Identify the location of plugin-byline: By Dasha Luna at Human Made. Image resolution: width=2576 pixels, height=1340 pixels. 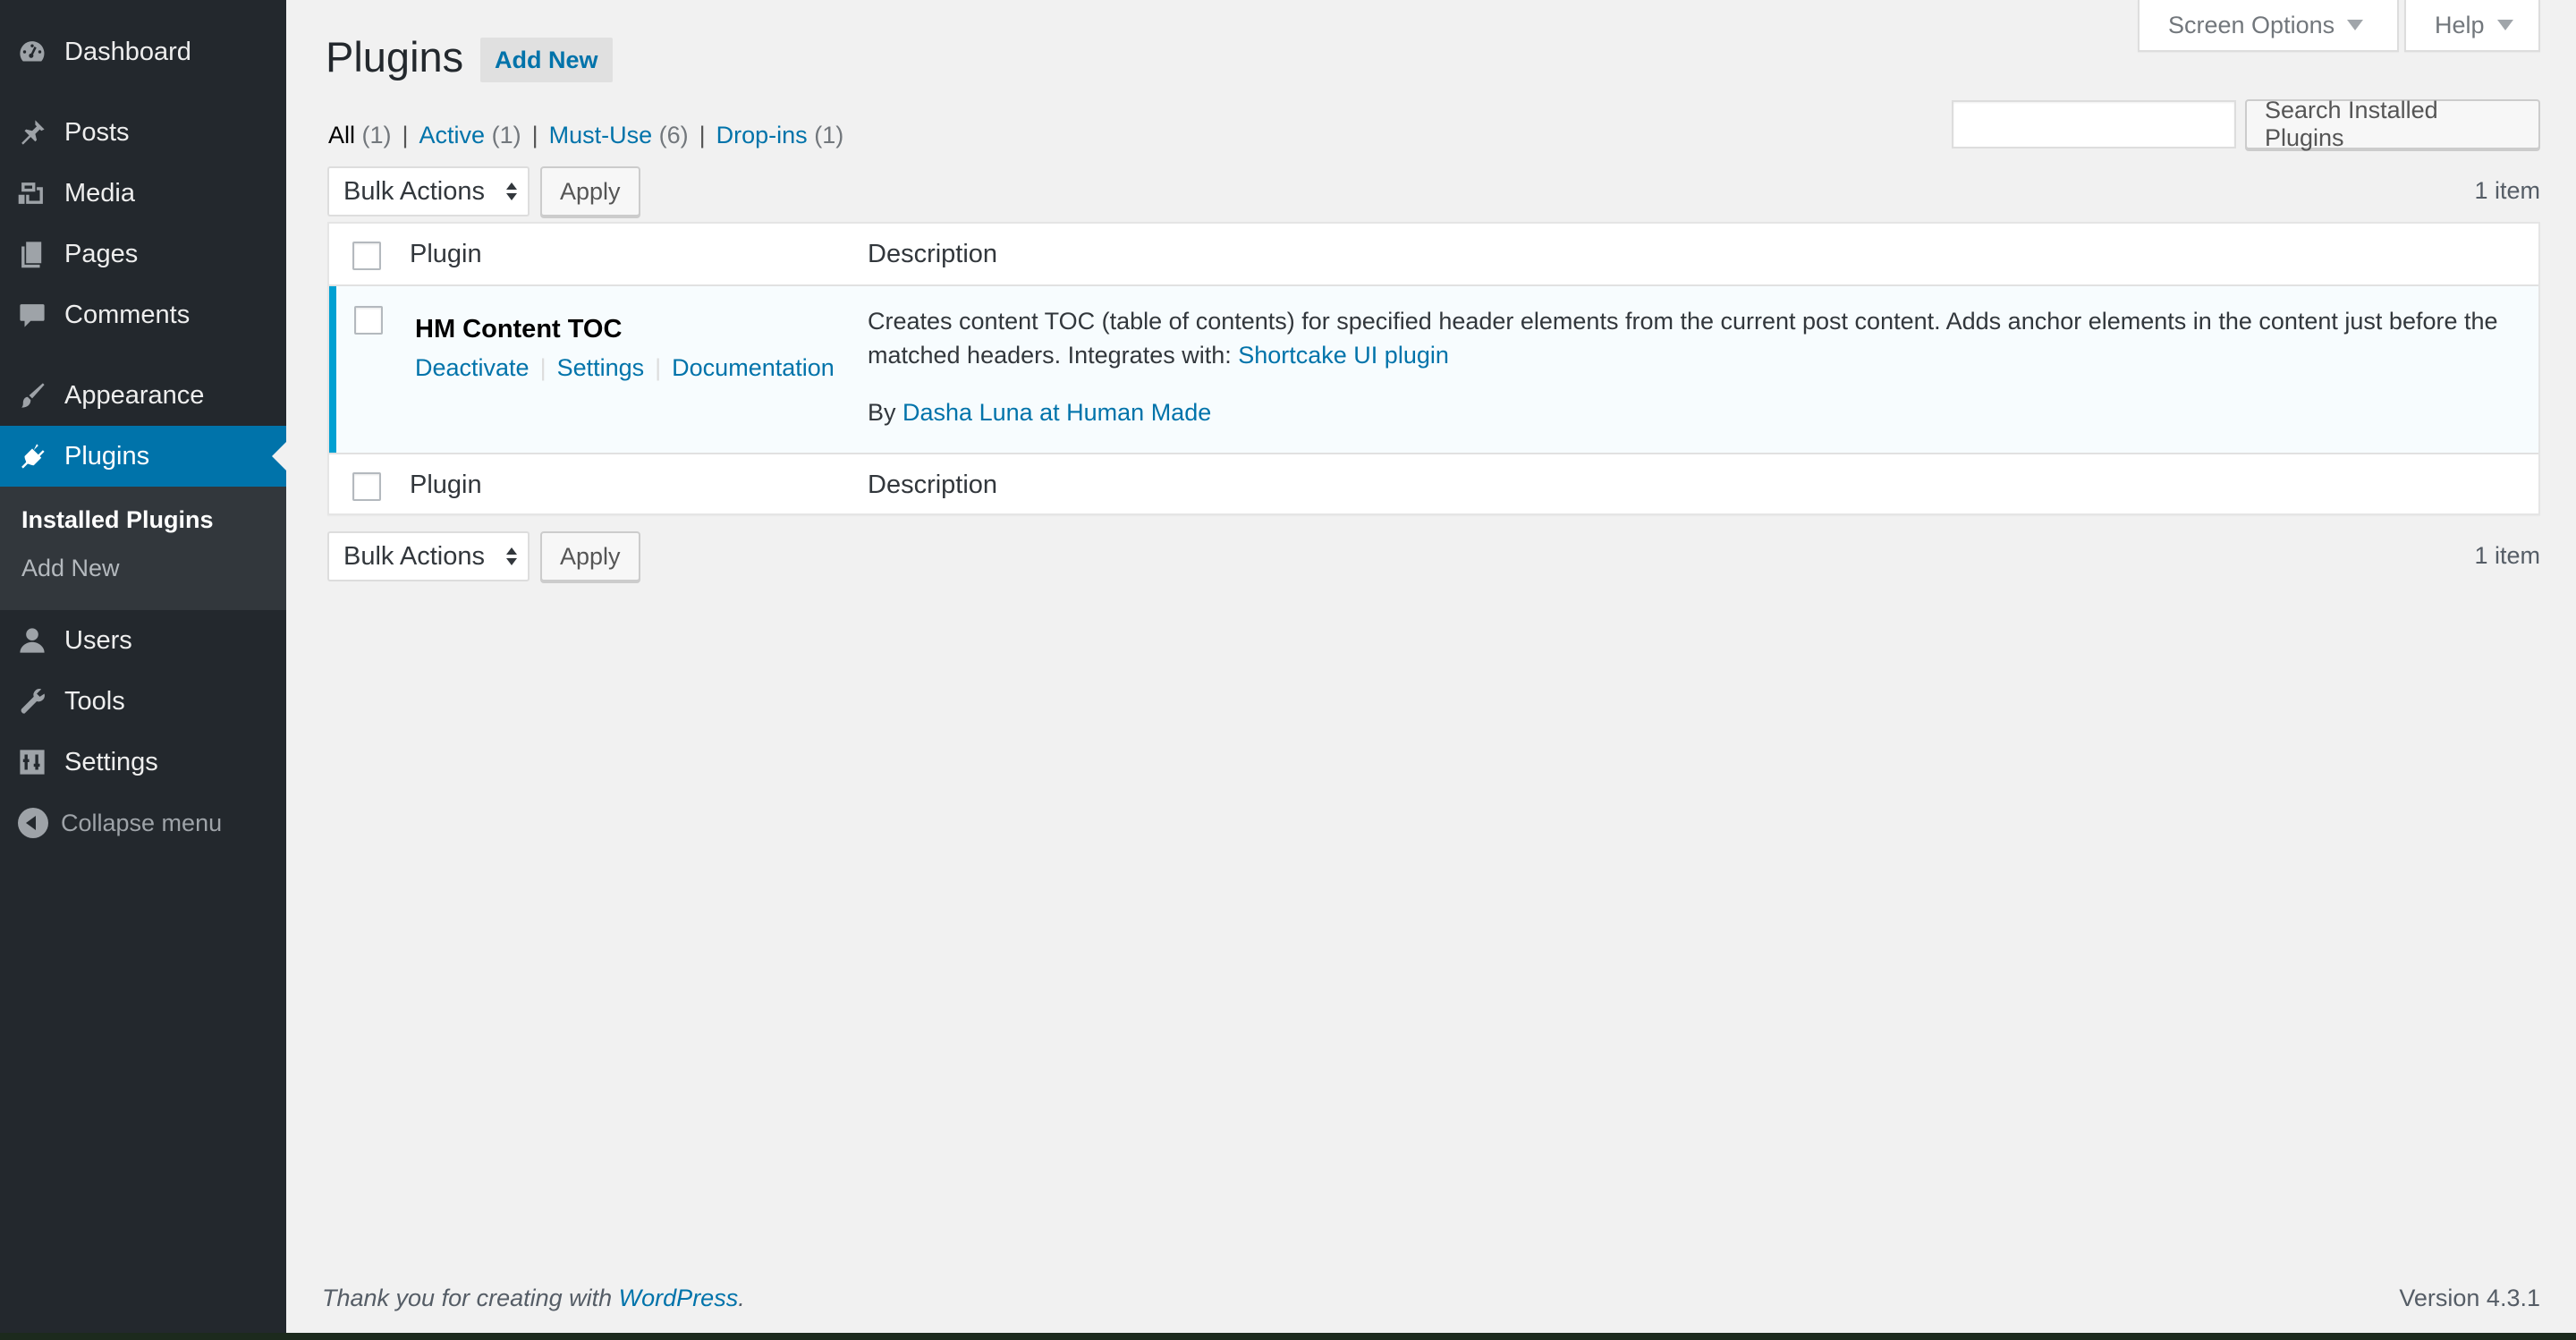
(1039, 413).